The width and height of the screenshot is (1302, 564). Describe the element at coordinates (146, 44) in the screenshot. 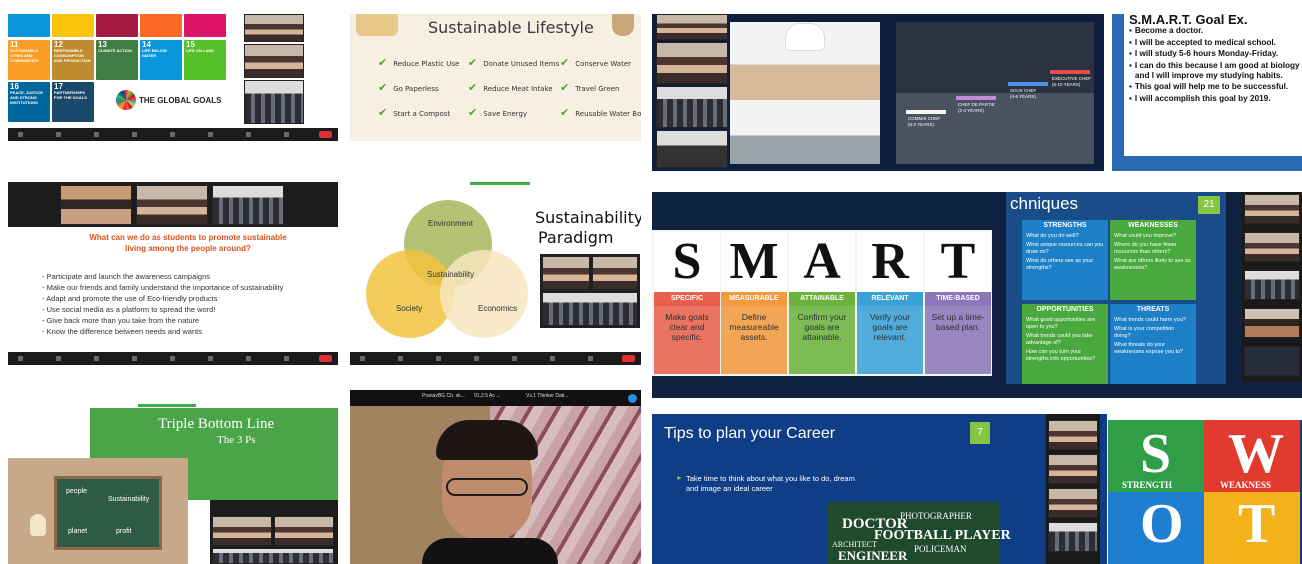

I see `sdg-tile-number: 14` at that location.